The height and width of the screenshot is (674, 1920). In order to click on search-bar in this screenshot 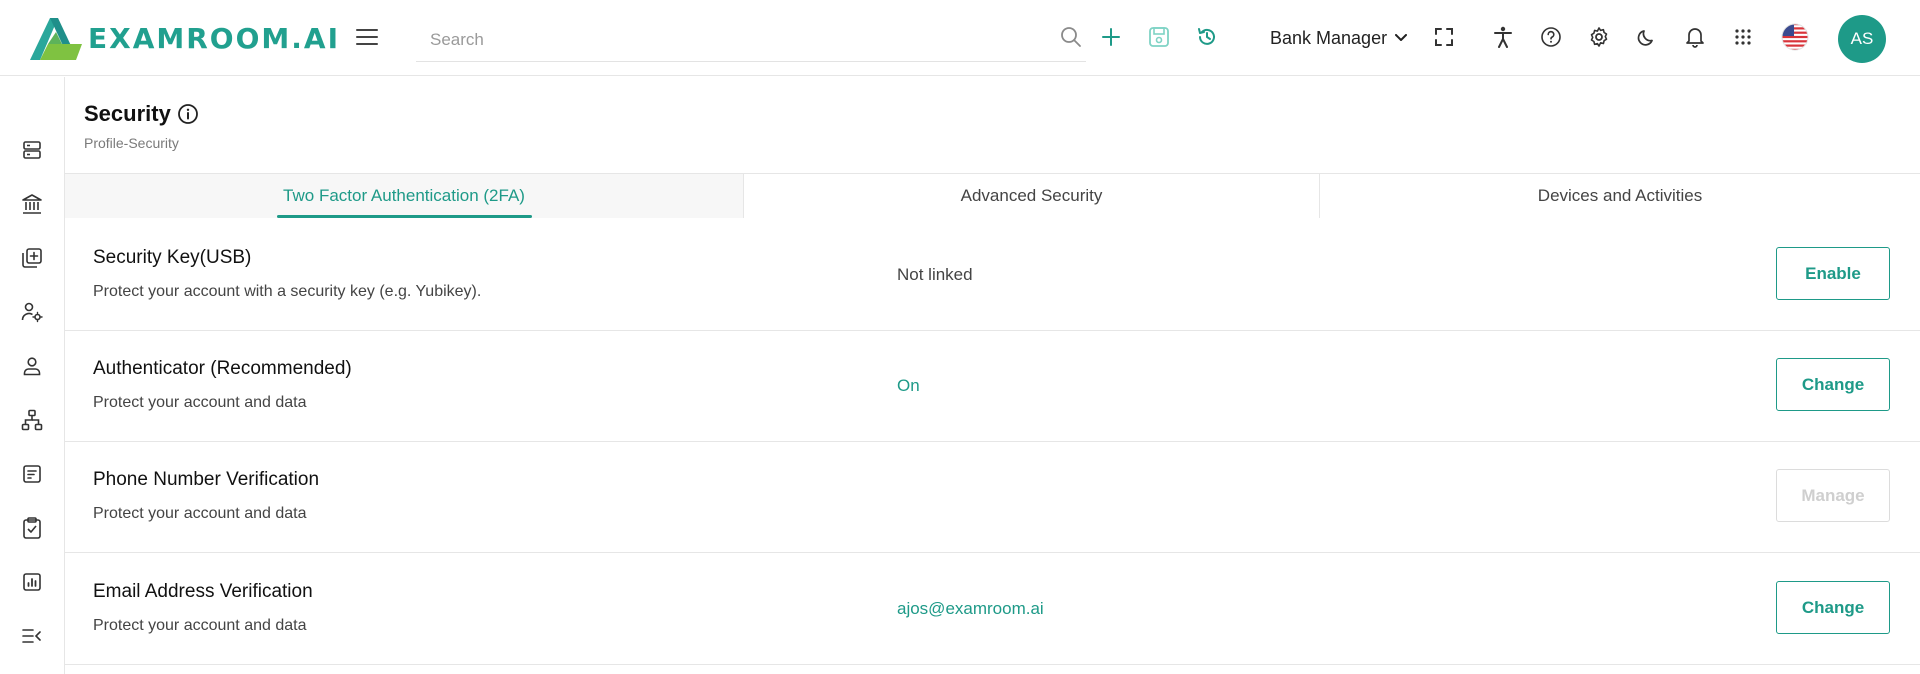, I will do `click(751, 40)`.